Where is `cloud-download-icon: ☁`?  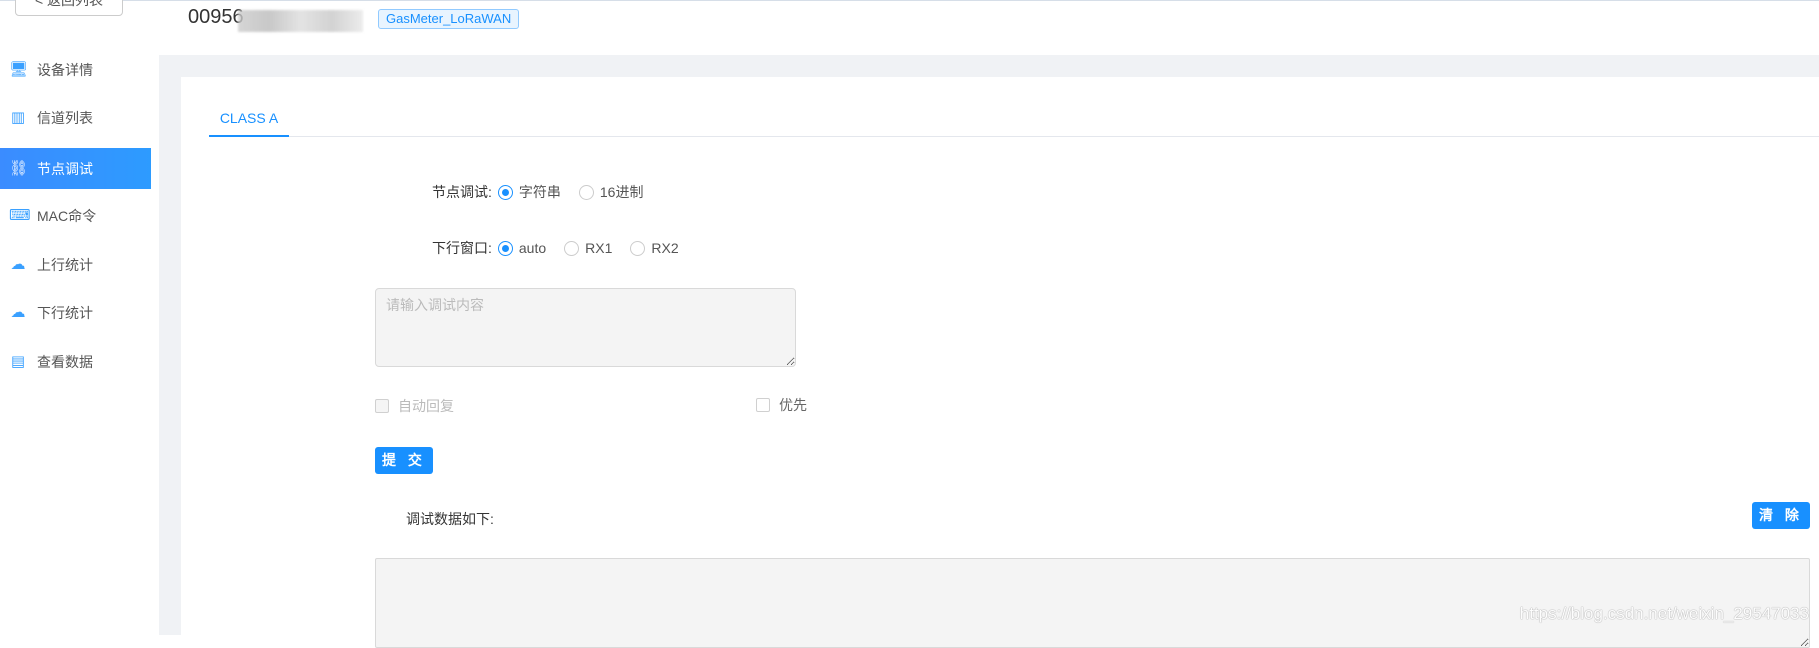
cloud-download-icon: ☁ is located at coordinates (18, 312).